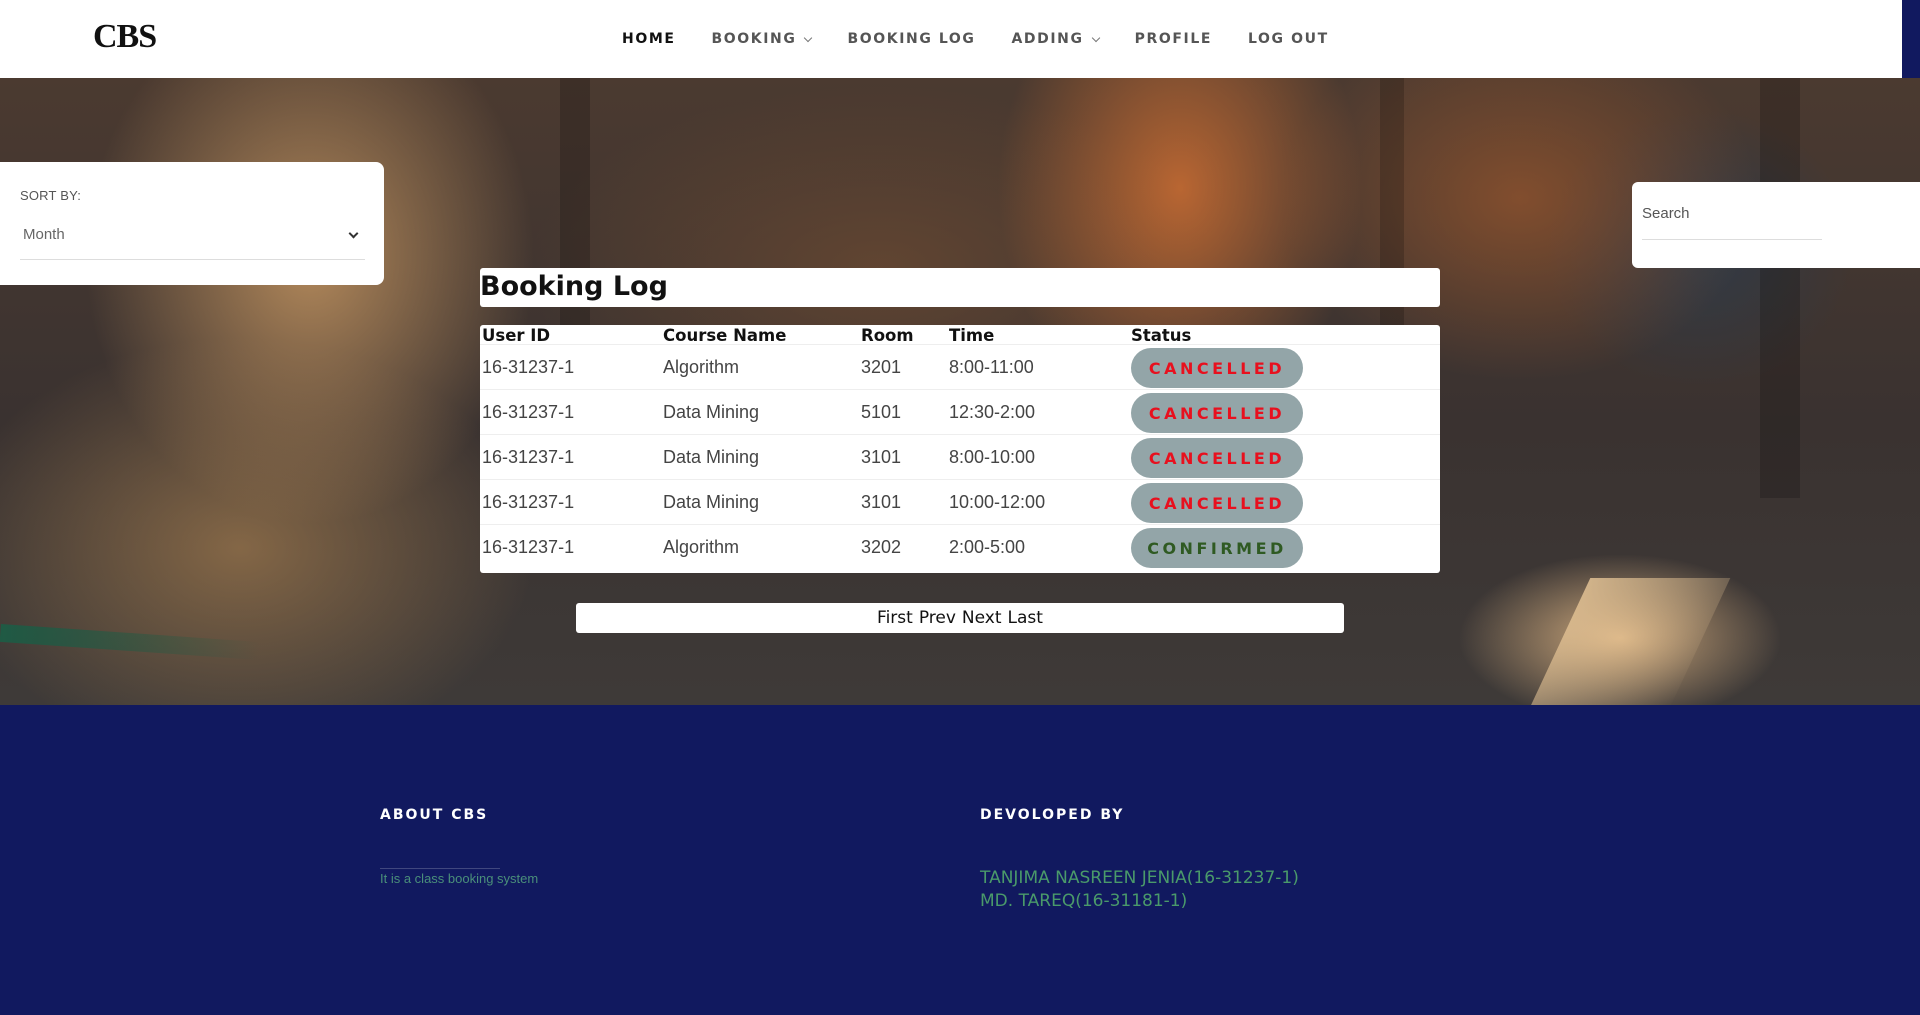 This screenshot has width=1920, height=1015. I want to click on nav-booking-log-label: BOOKING LOG, so click(911, 39).